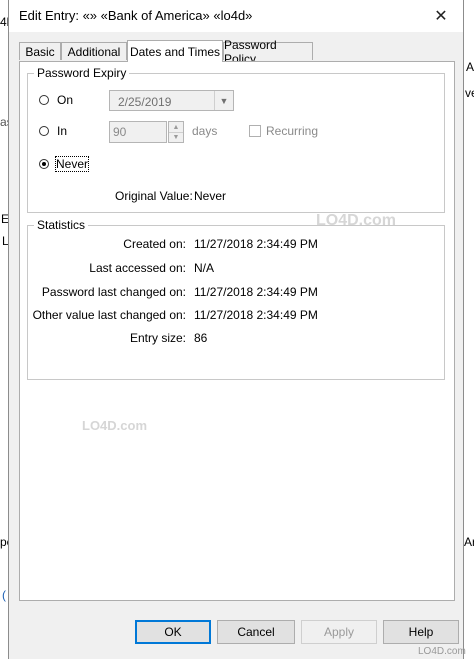 This screenshot has height=663, width=474. I want to click on background-fragment: A, so click(470, 67).